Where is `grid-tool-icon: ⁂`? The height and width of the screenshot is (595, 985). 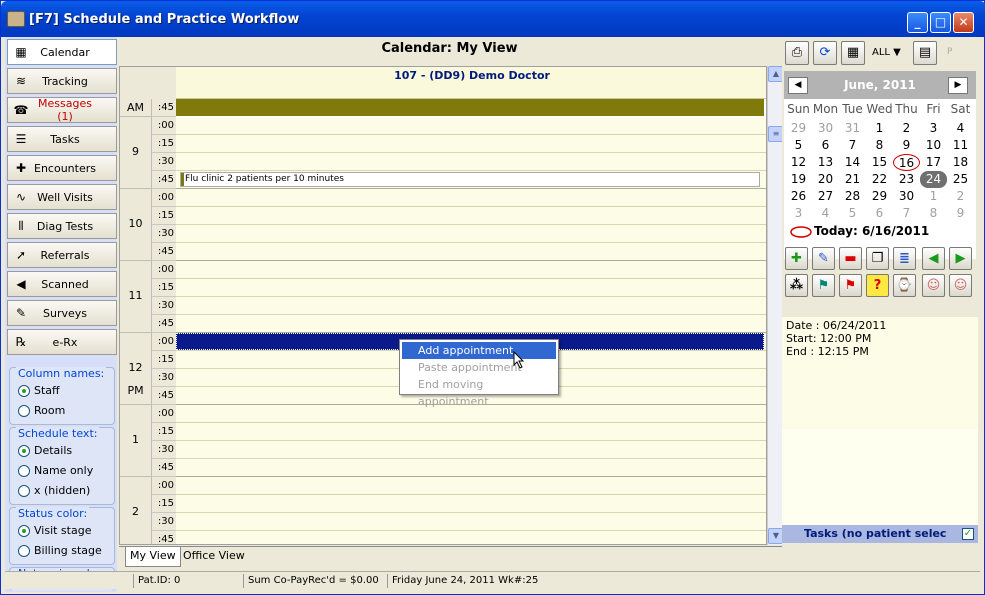 grid-tool-icon: ⁂ is located at coordinates (796, 285).